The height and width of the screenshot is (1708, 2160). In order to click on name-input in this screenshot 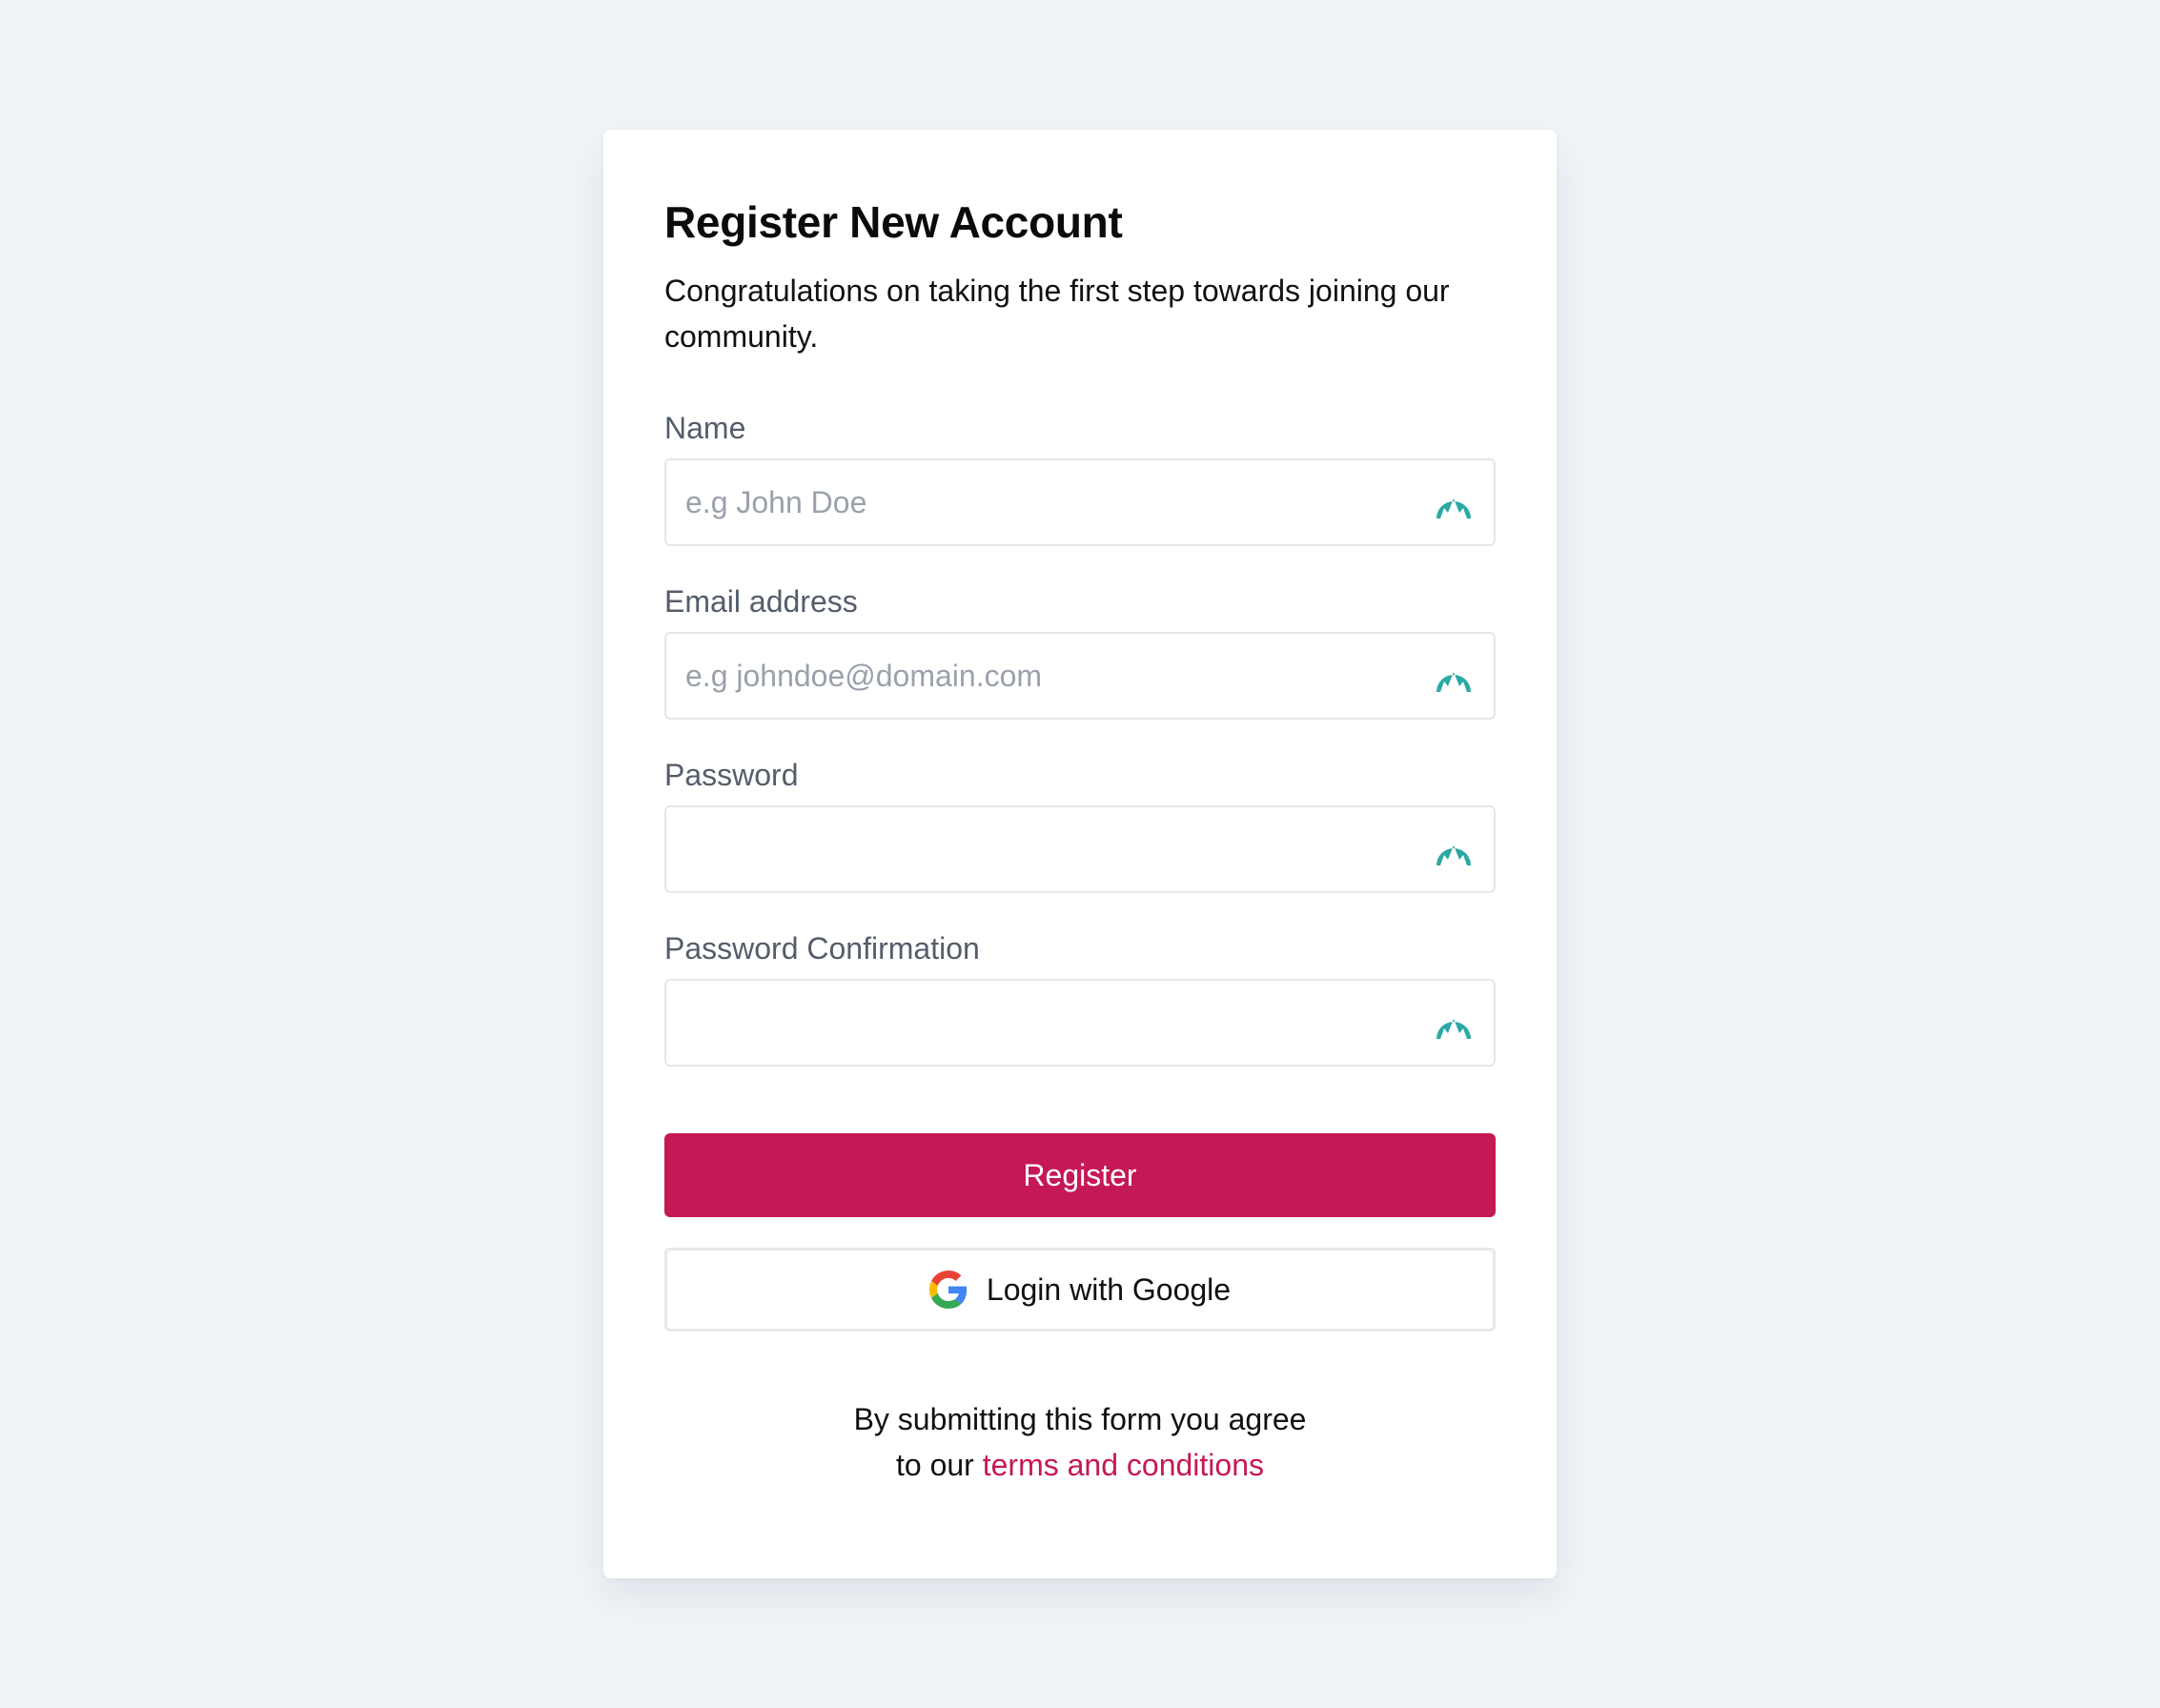, I will do `click(1080, 502)`.